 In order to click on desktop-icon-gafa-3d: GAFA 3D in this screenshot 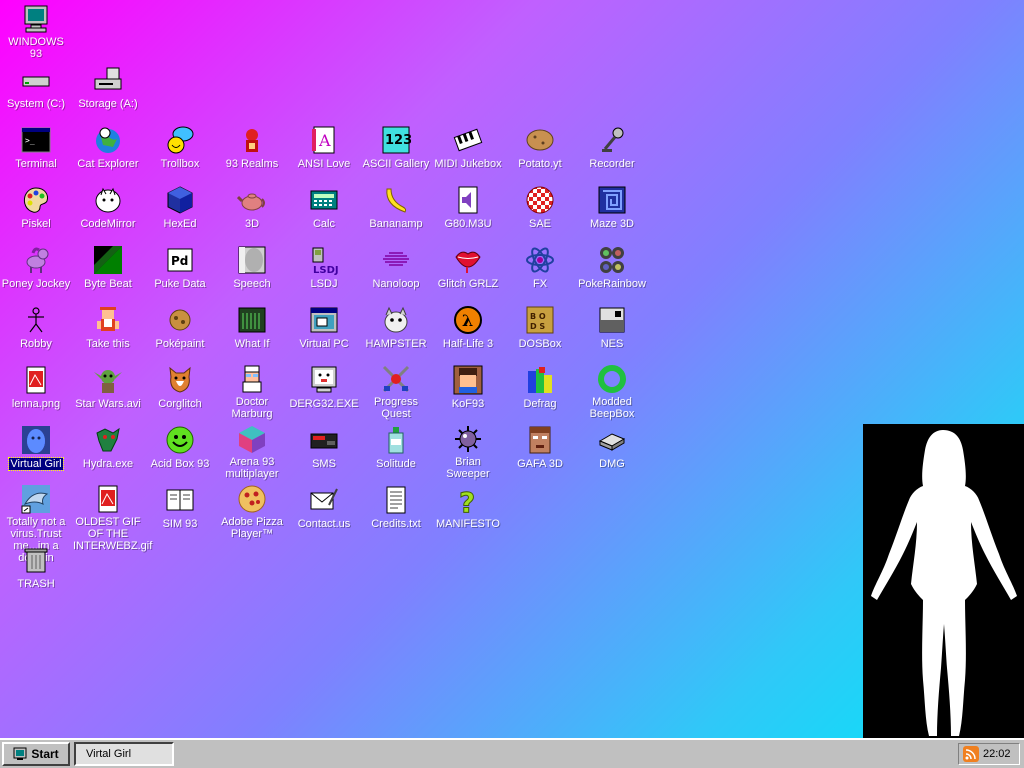, I will do `click(540, 450)`.